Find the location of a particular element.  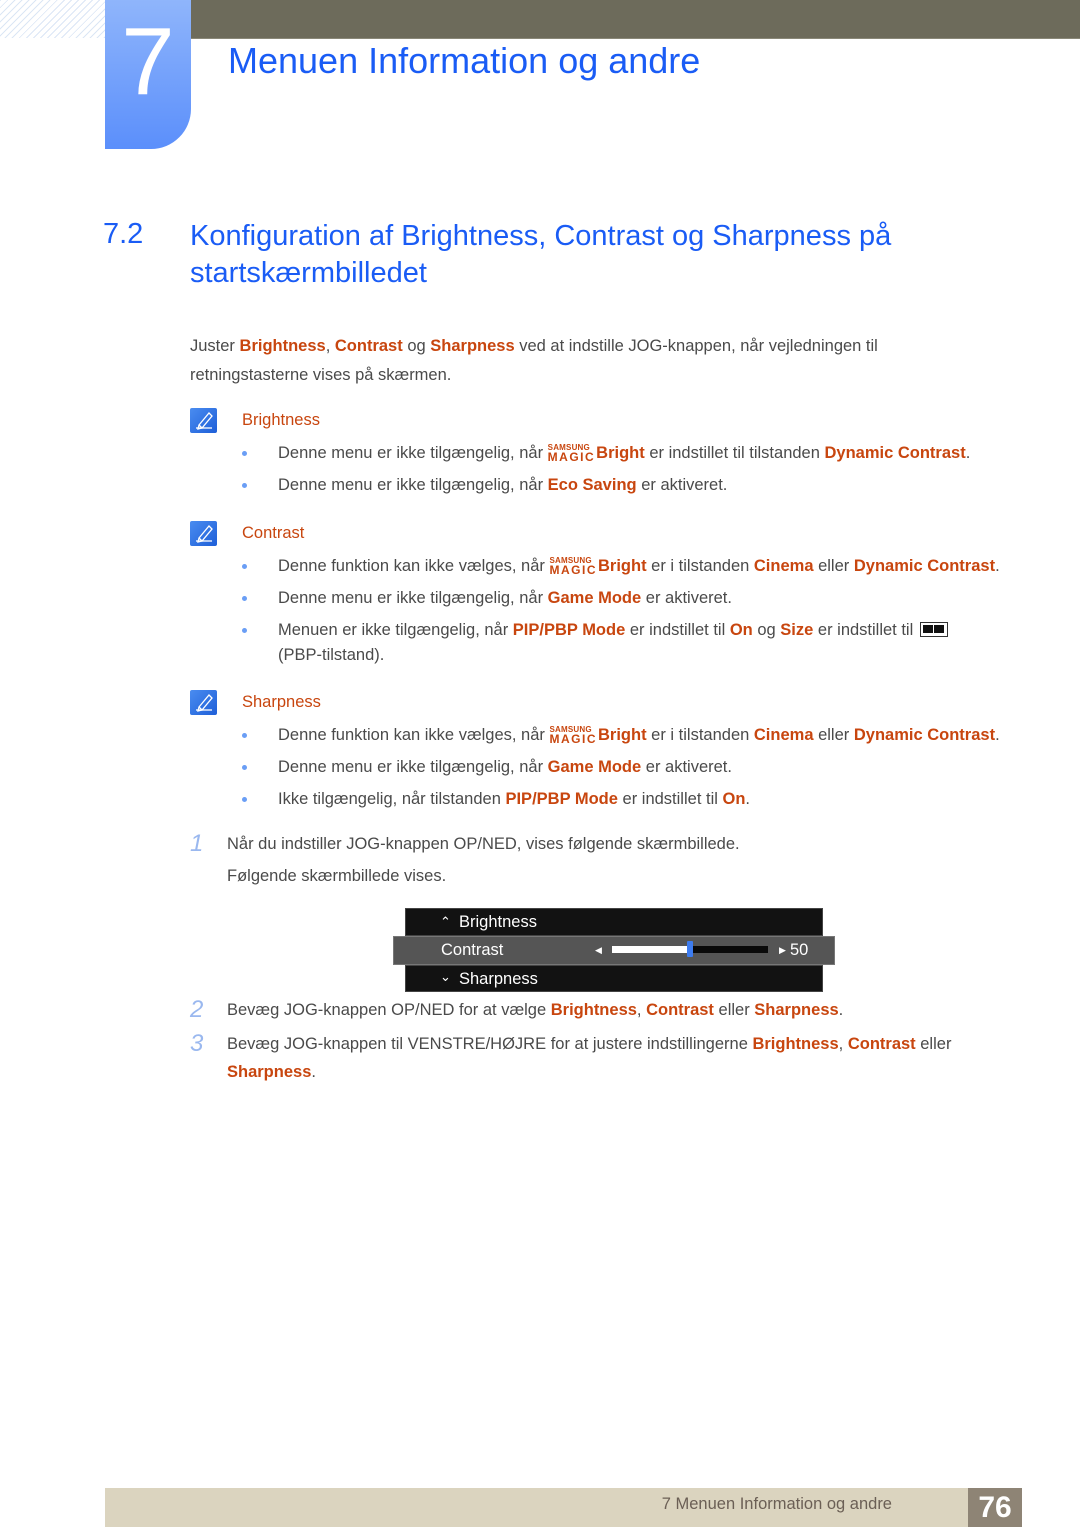

highlight-sharpness: Sharpness is located at coordinates (472, 346).